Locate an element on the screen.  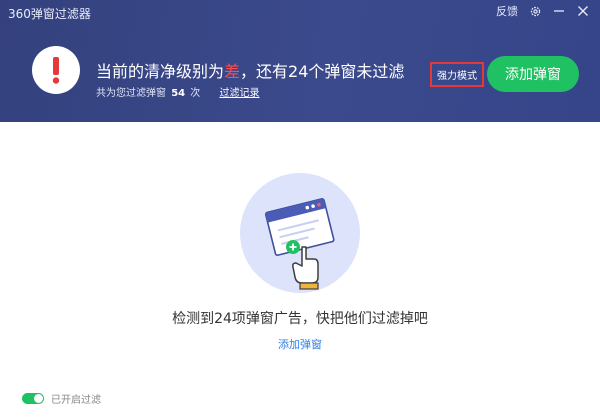
detection-message: 检测到24项弹窗广告，快把他们过滤掉吧 is located at coordinates (300, 319).